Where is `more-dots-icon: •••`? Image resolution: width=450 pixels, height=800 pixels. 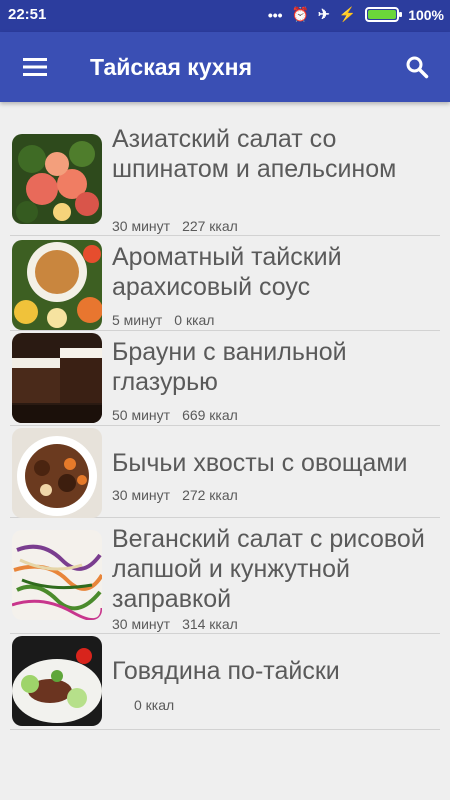
more-dots-icon: ••• is located at coordinates (275, 14).